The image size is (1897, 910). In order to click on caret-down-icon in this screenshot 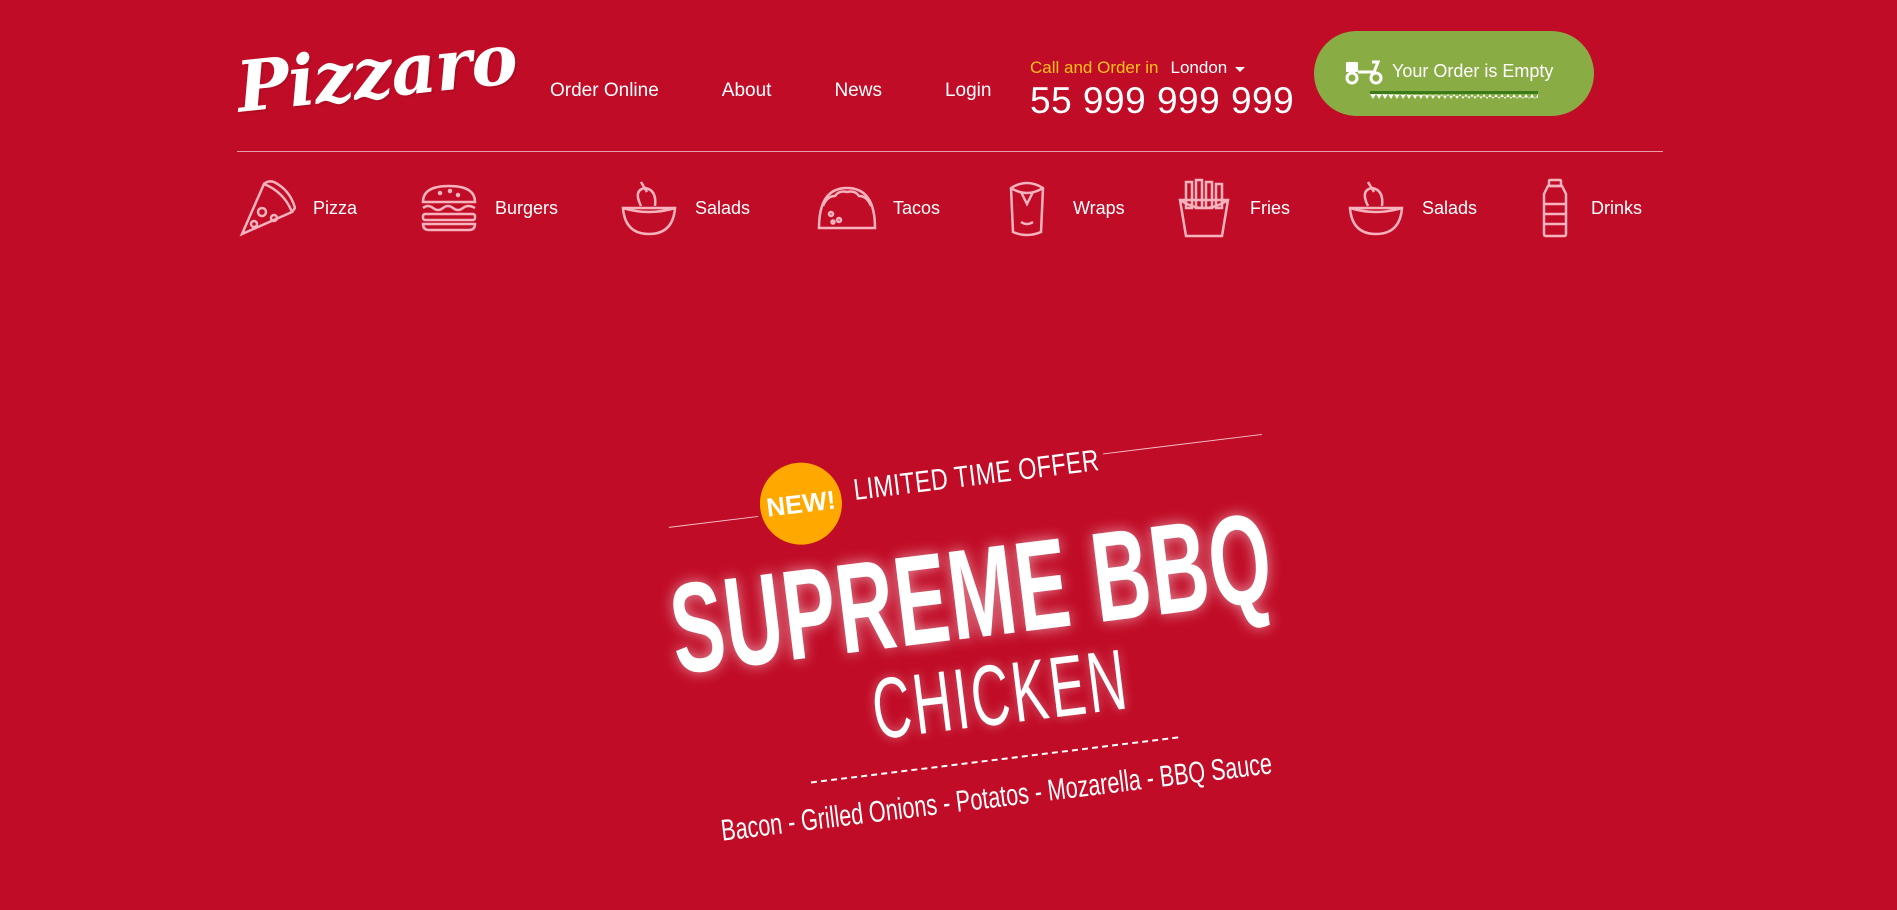, I will do `click(1240, 69)`.